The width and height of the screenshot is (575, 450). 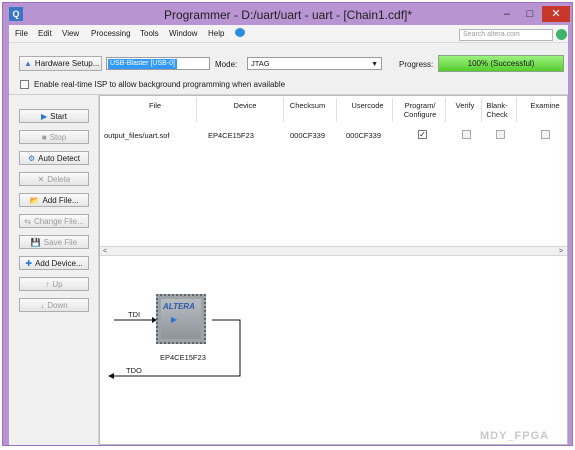 I want to click on scroll-right-icon: >, so click(x=561, y=251).